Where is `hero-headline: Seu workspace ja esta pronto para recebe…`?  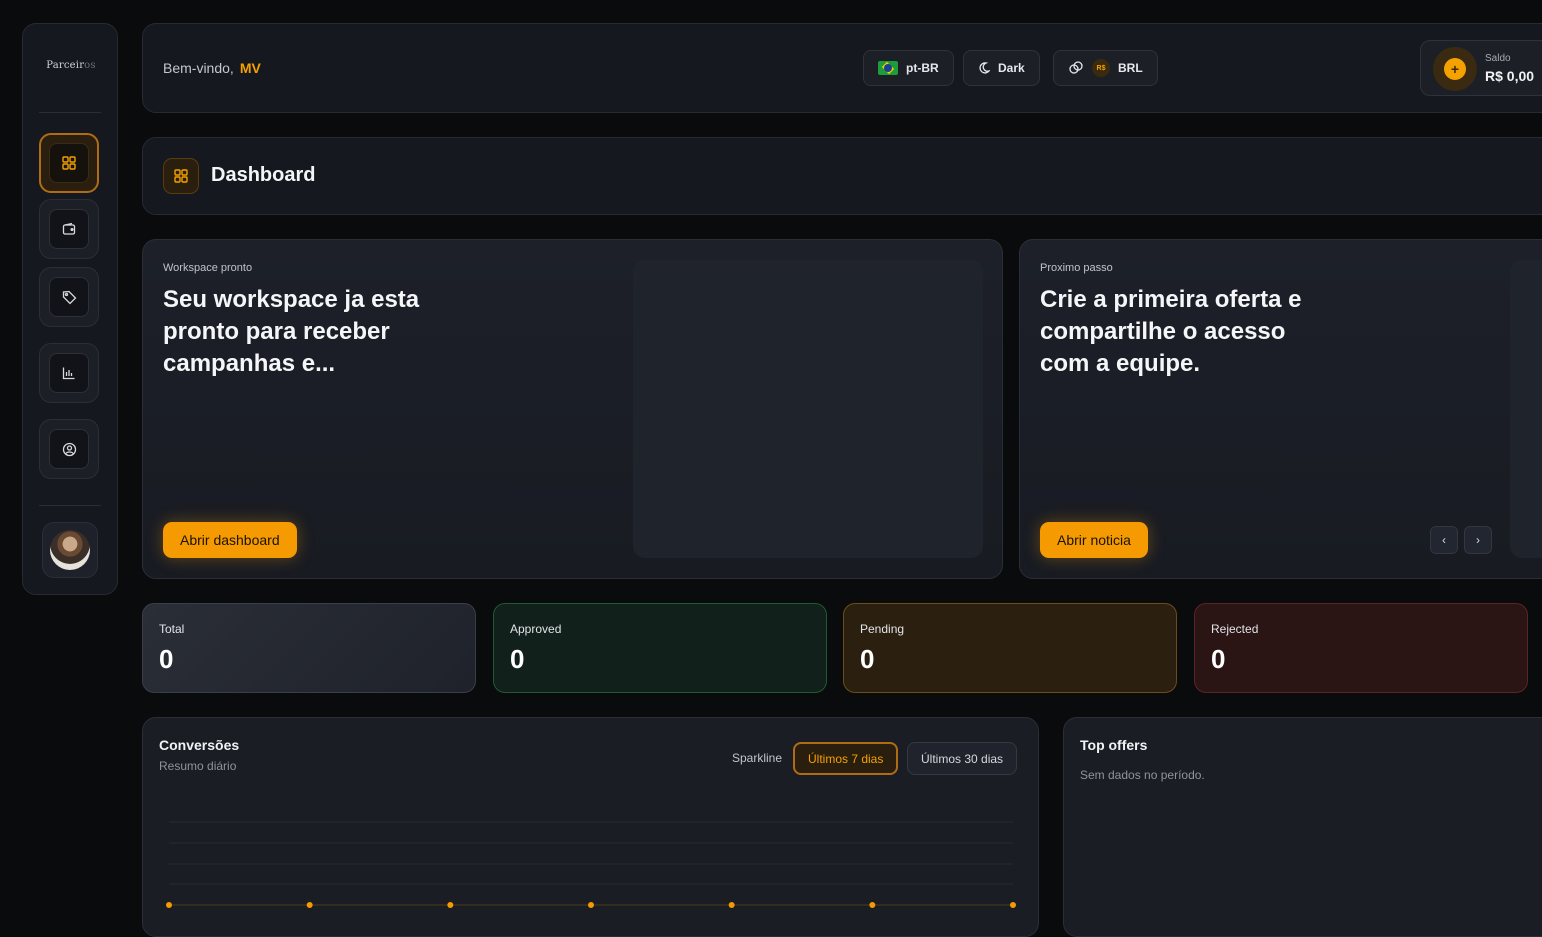
hero-headline: Seu workspace ja esta pronto para recebe… is located at coordinates (291, 331).